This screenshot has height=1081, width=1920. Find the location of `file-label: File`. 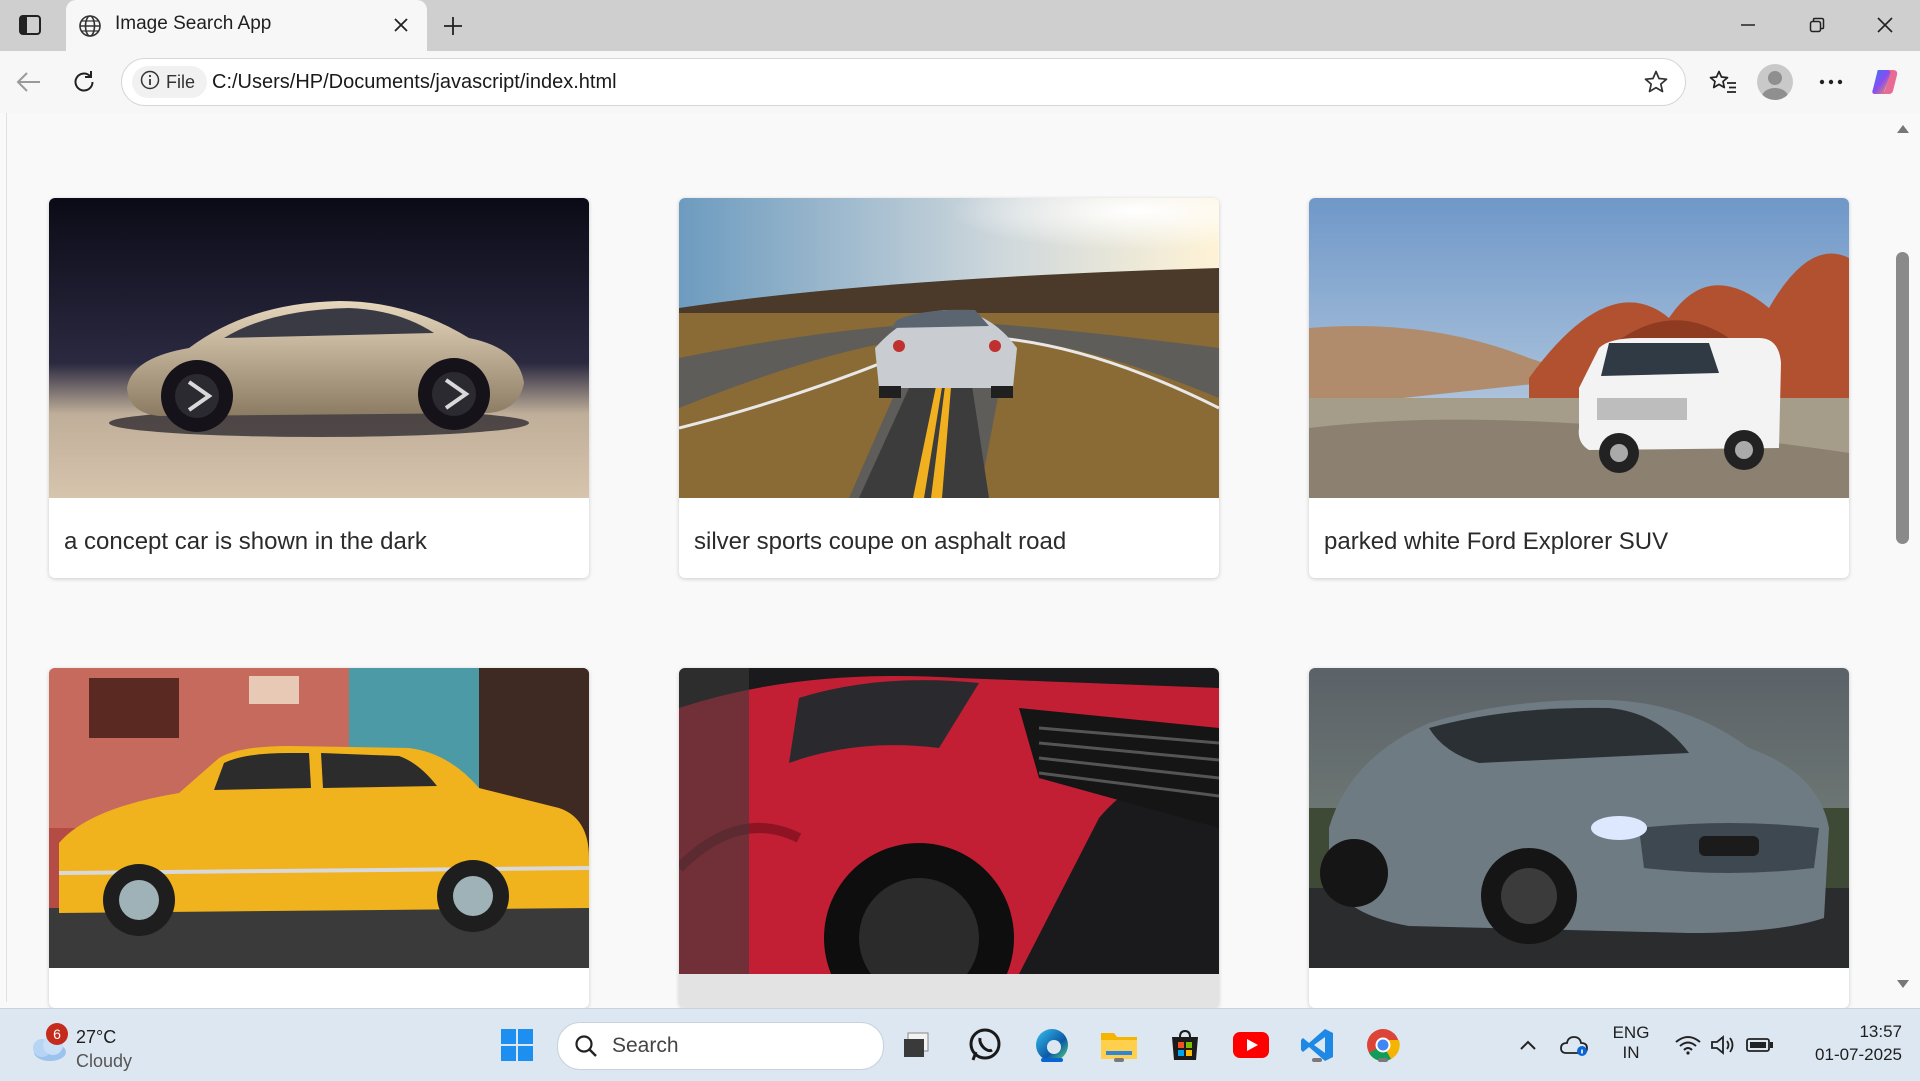

file-label: File is located at coordinates (181, 81).